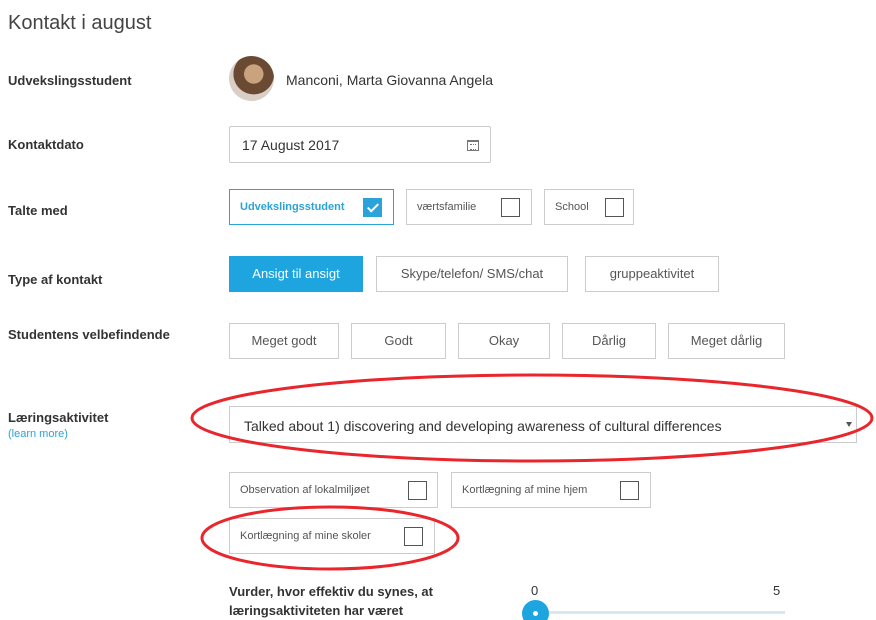  What do you see at coordinates (535, 590) in the screenshot?
I see `slider-min-label: 0` at bounding box center [535, 590].